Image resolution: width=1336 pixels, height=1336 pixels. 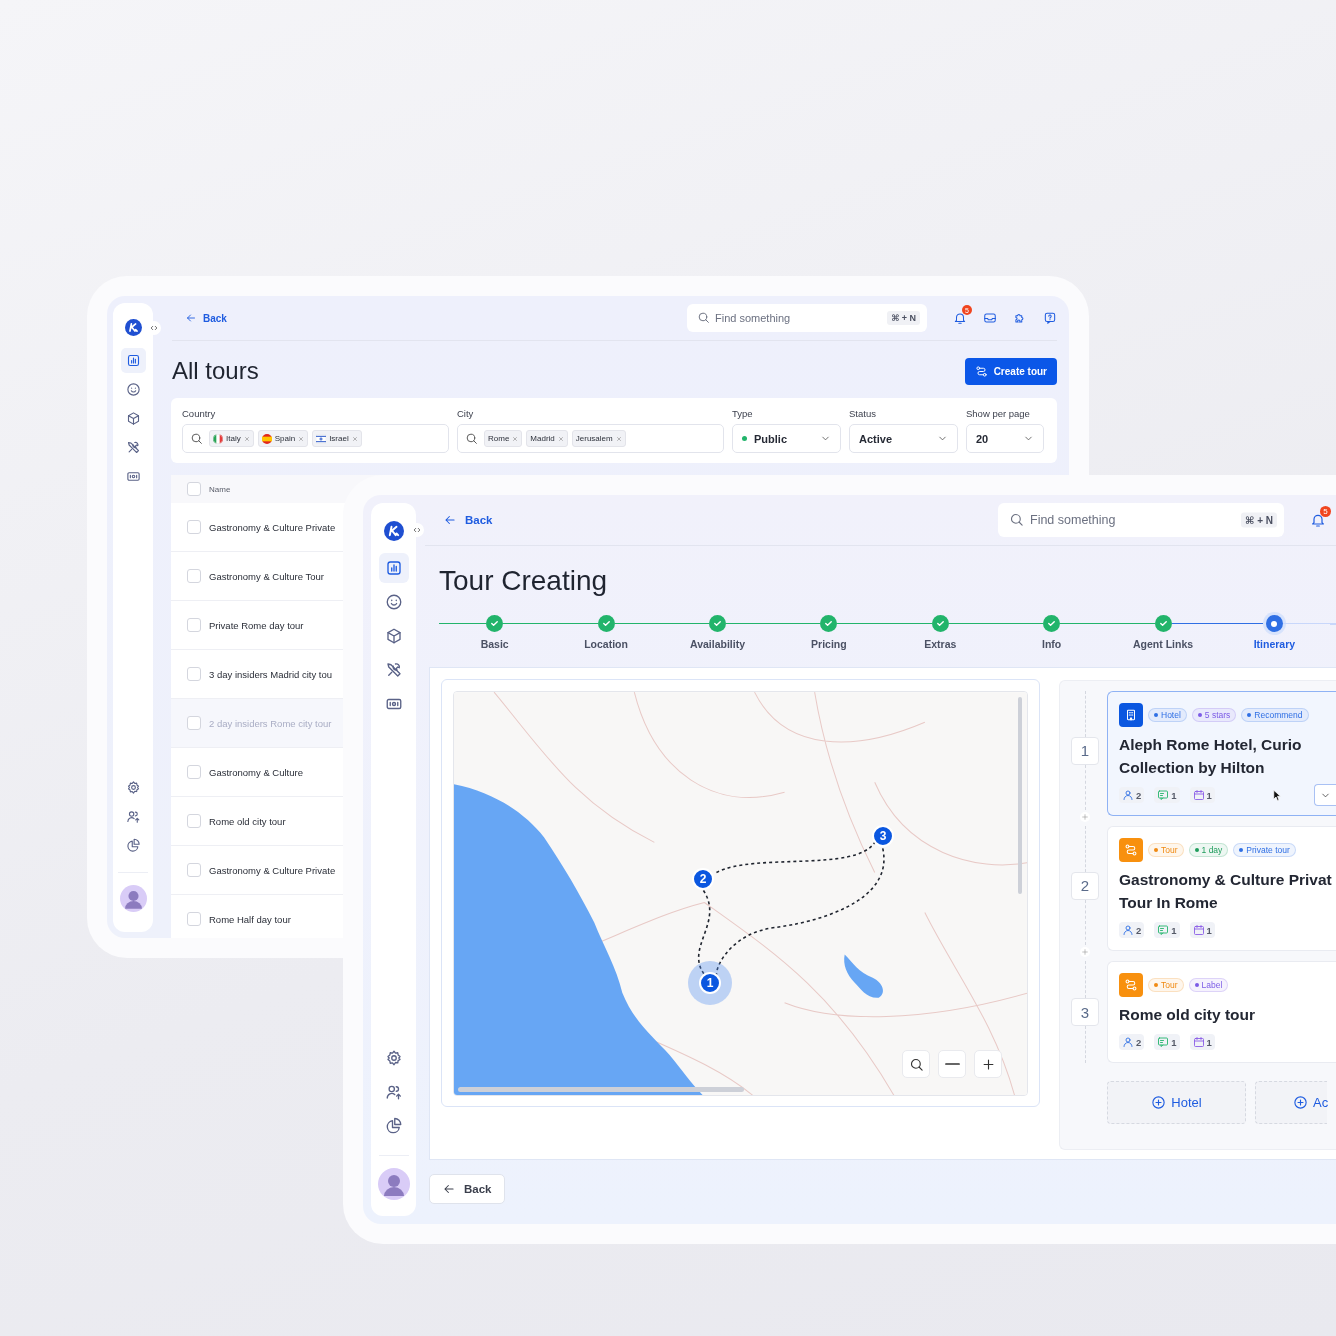 I want to click on country-field: Italy Spain Israel, so click(x=315, y=438).